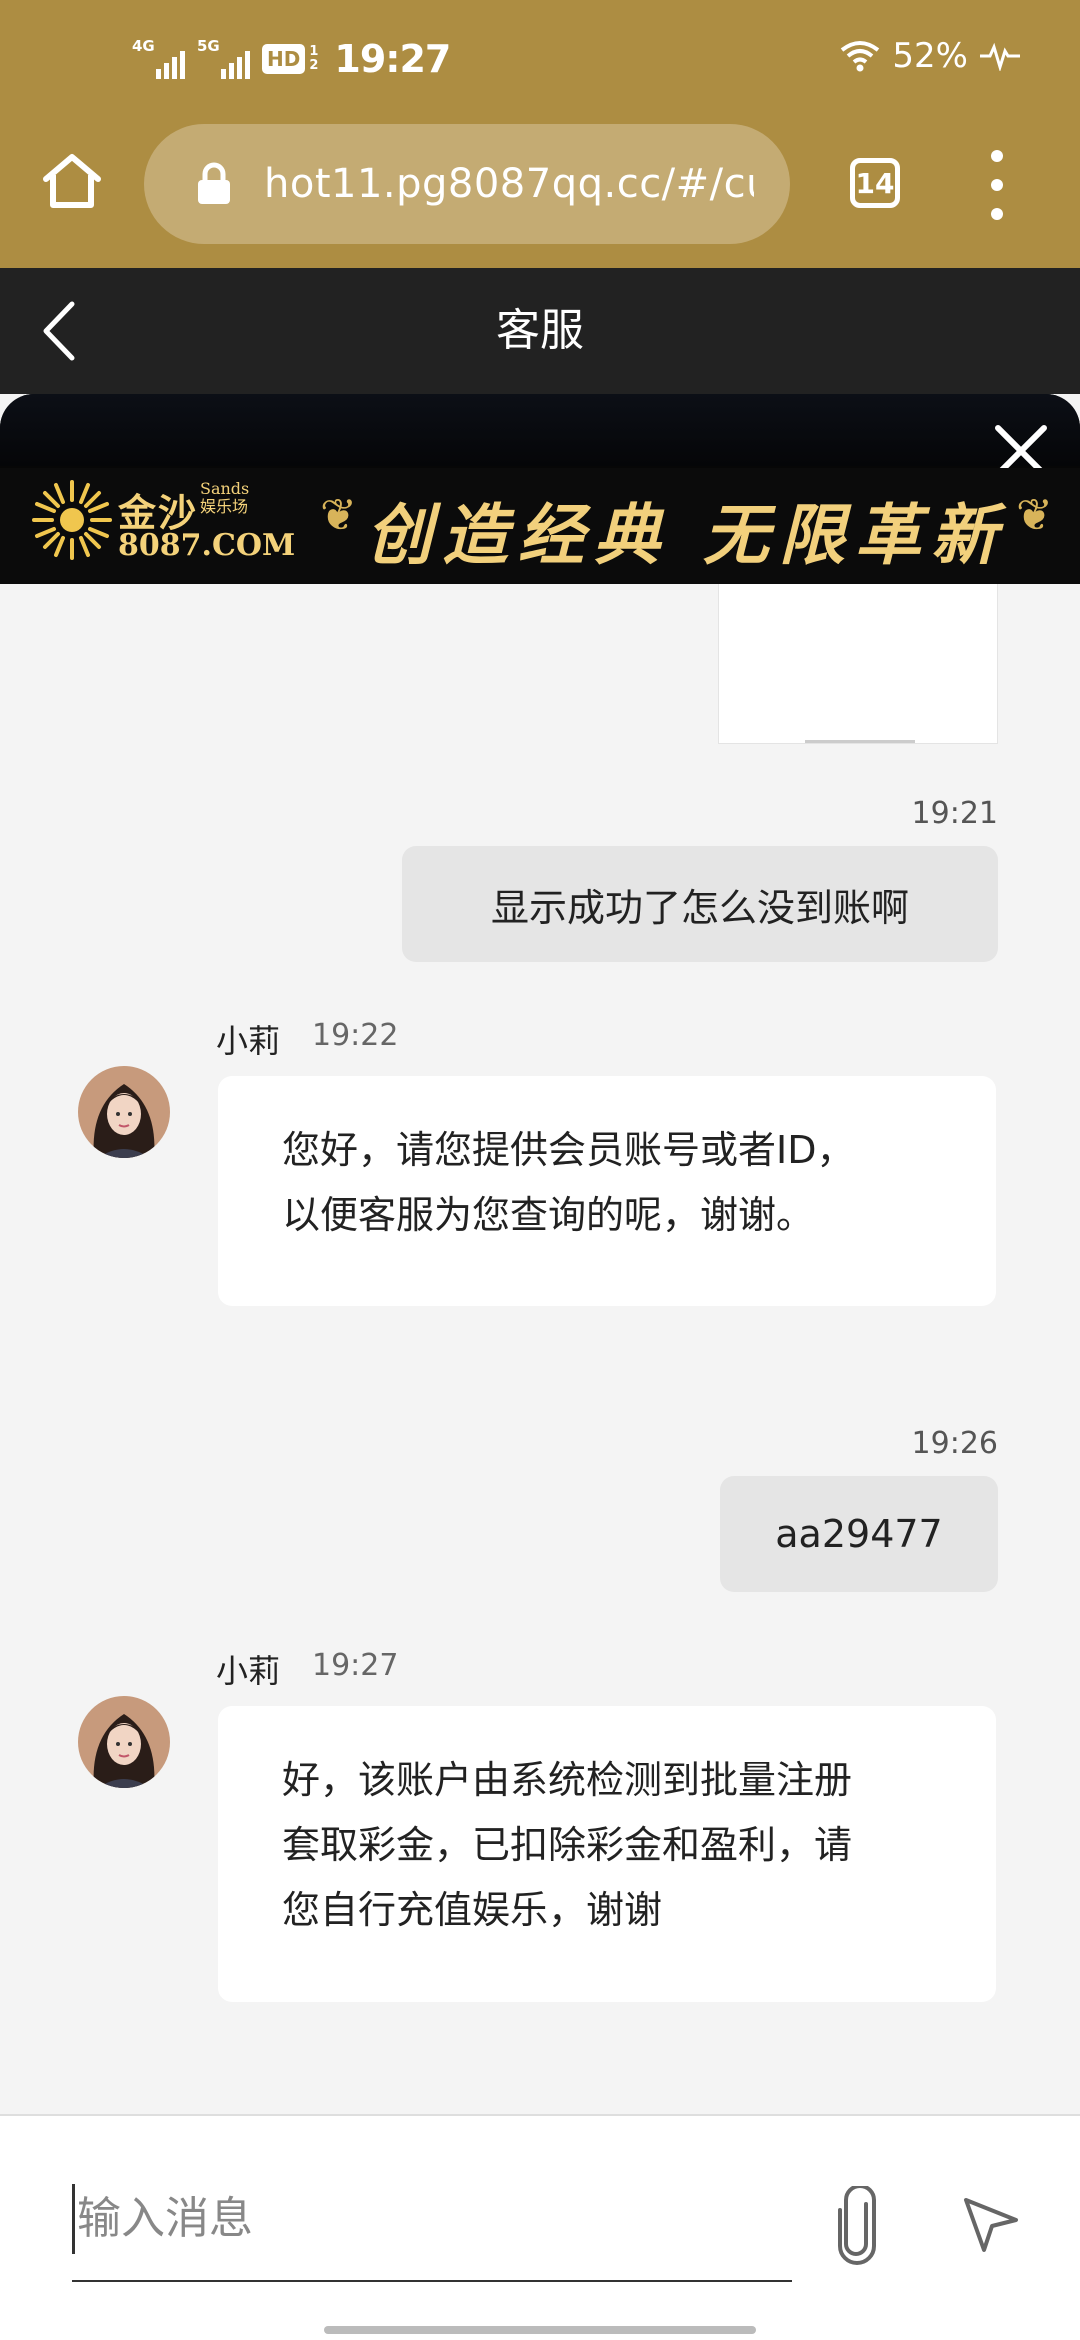 The image size is (1080, 2340). I want to click on brand-sub-1: Sands, so click(225, 488).